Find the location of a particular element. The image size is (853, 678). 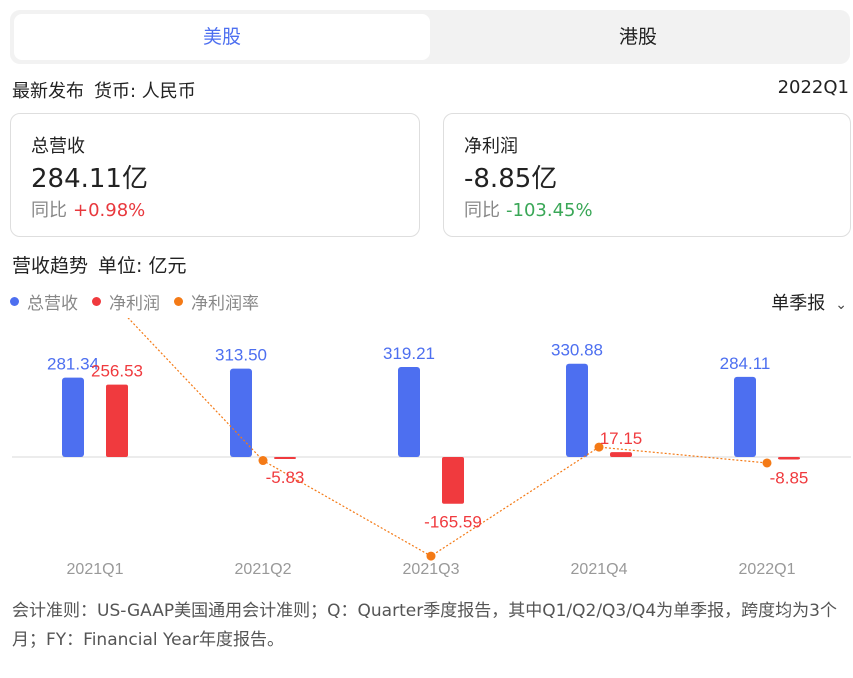

legend-revenue-dot is located at coordinates (14, 301).